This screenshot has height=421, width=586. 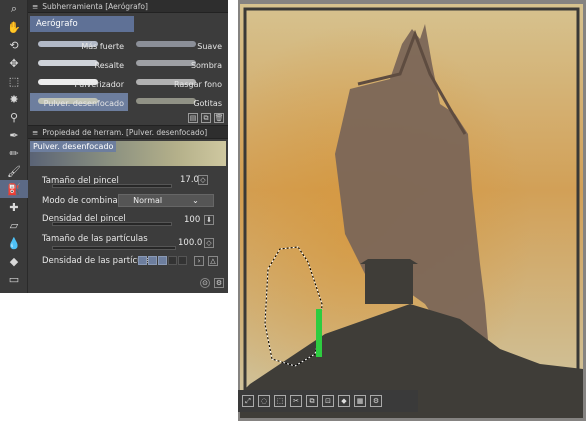 I want to click on subtool-settings-icon: ▤, so click(x=193, y=118).